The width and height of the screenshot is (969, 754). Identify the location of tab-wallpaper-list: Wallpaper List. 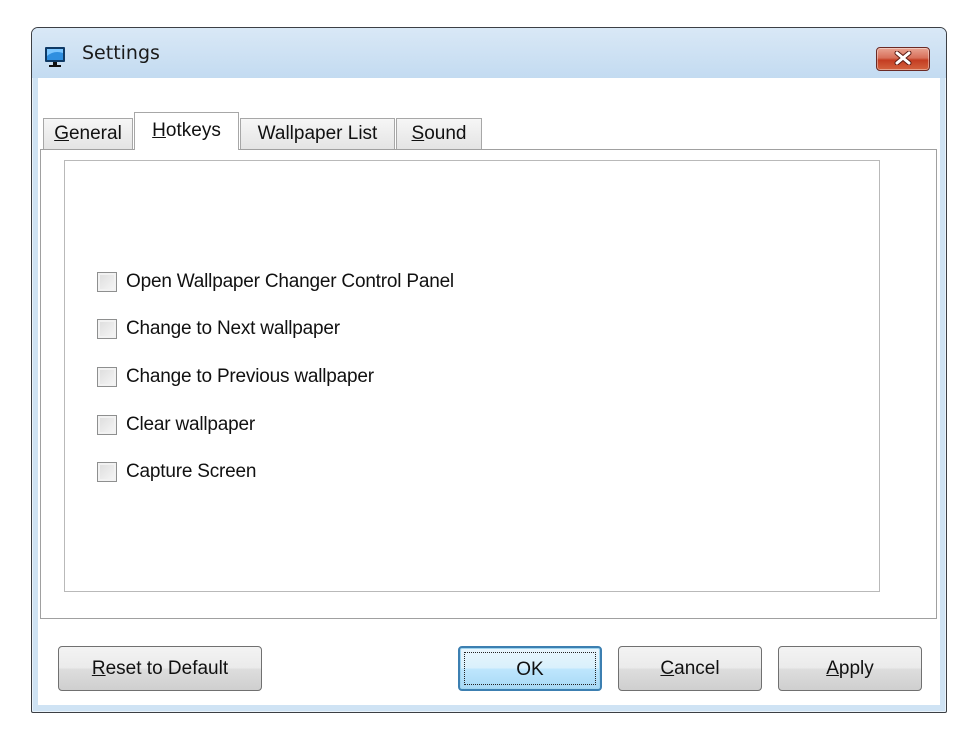
(317, 133).